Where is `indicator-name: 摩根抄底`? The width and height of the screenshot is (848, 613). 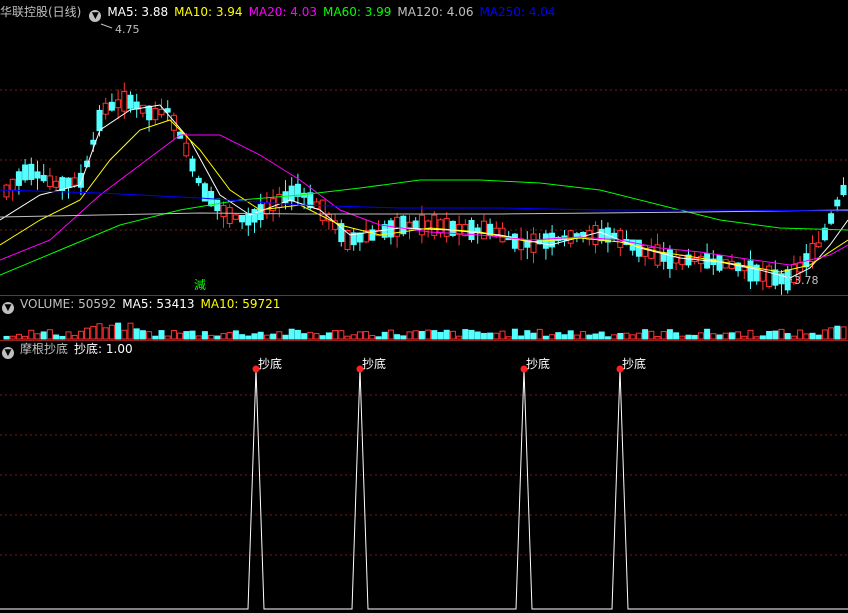
indicator-name: 摩根抄底 is located at coordinates (44, 349).